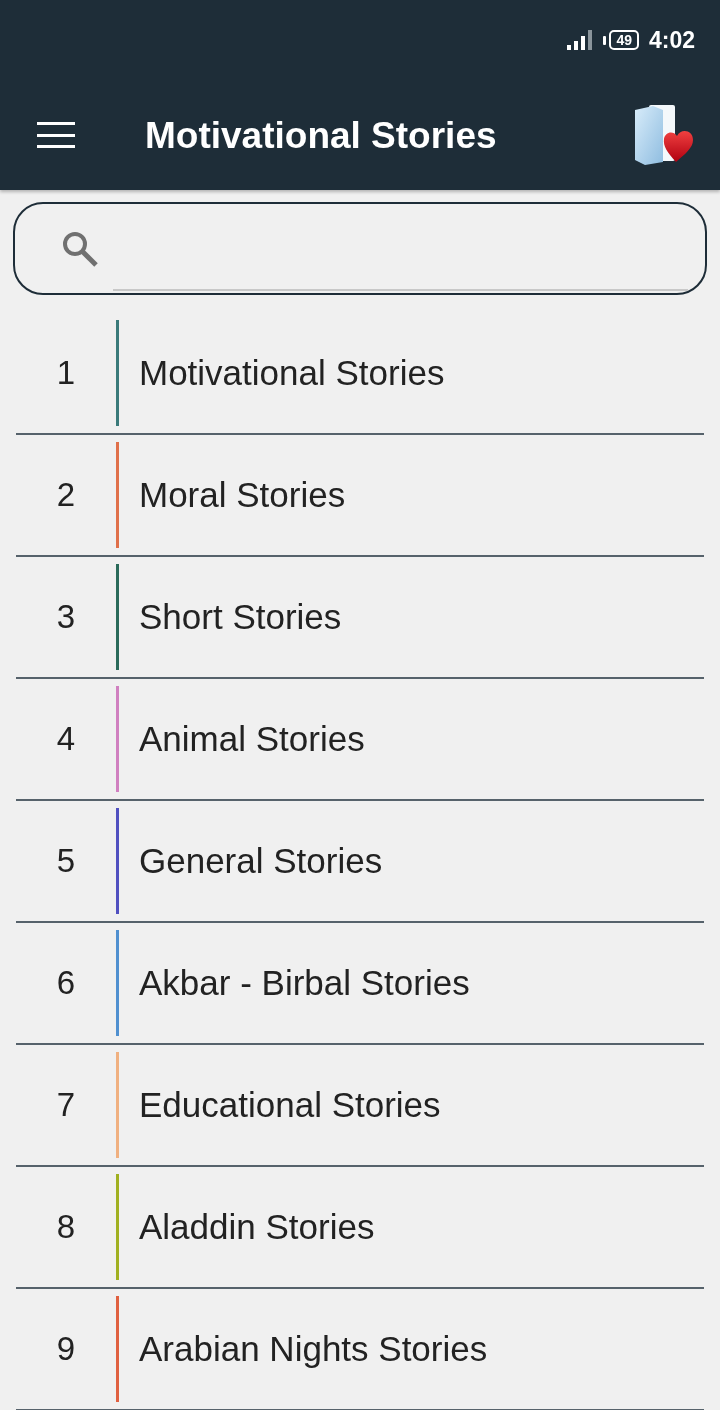  I want to click on story-title: Educational Stories, so click(290, 1105).